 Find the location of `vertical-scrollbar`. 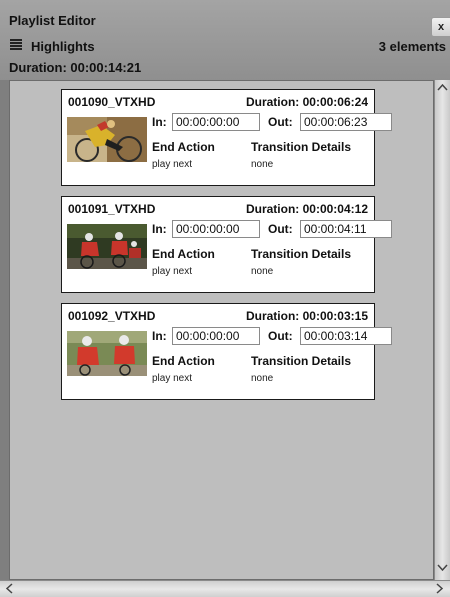

vertical-scrollbar is located at coordinates (442, 330).